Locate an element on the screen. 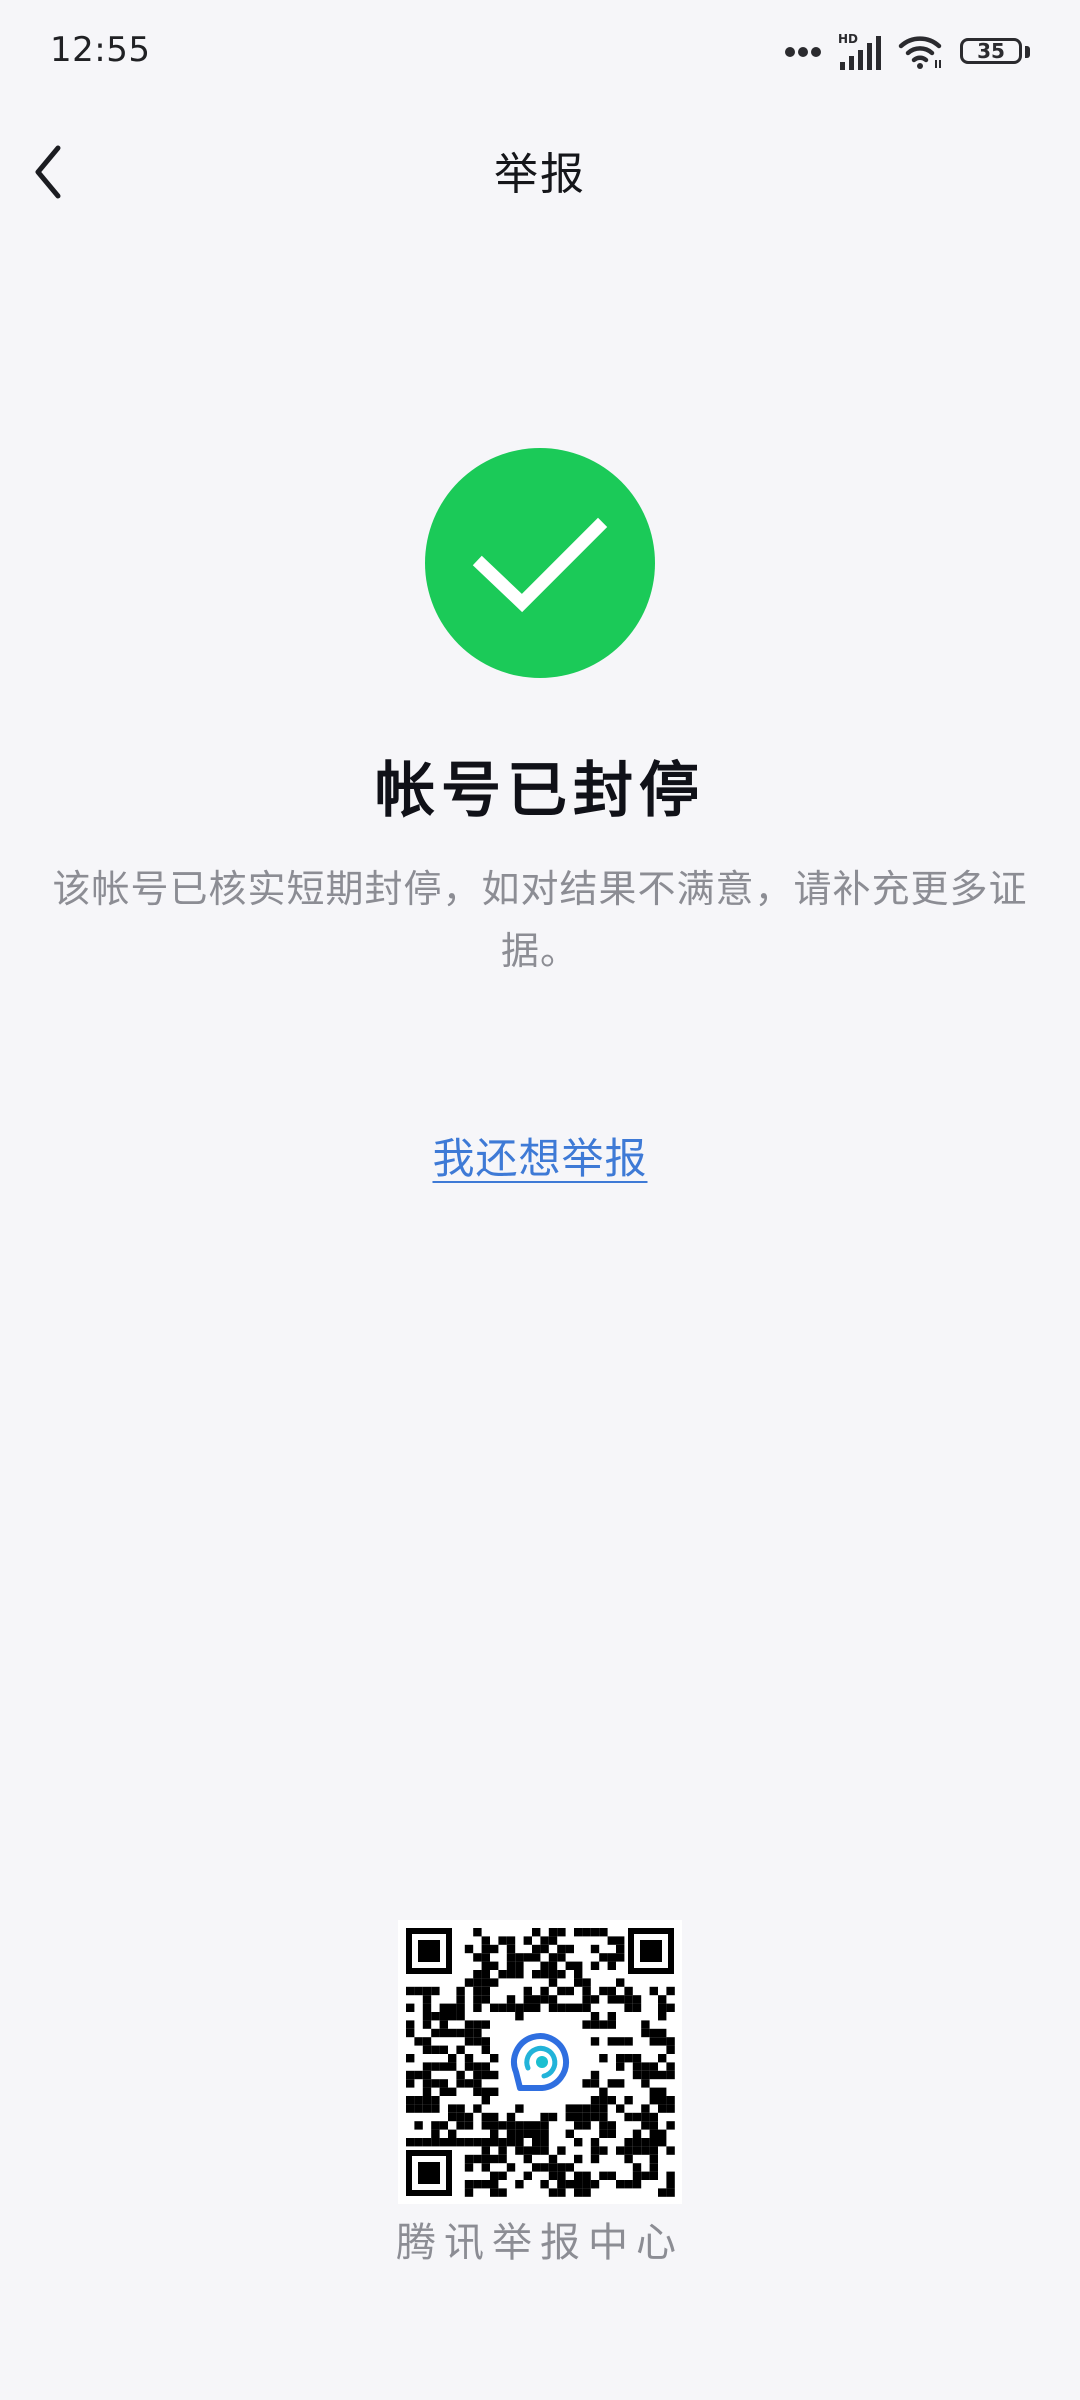  more-dots-icon is located at coordinates (803, 52).